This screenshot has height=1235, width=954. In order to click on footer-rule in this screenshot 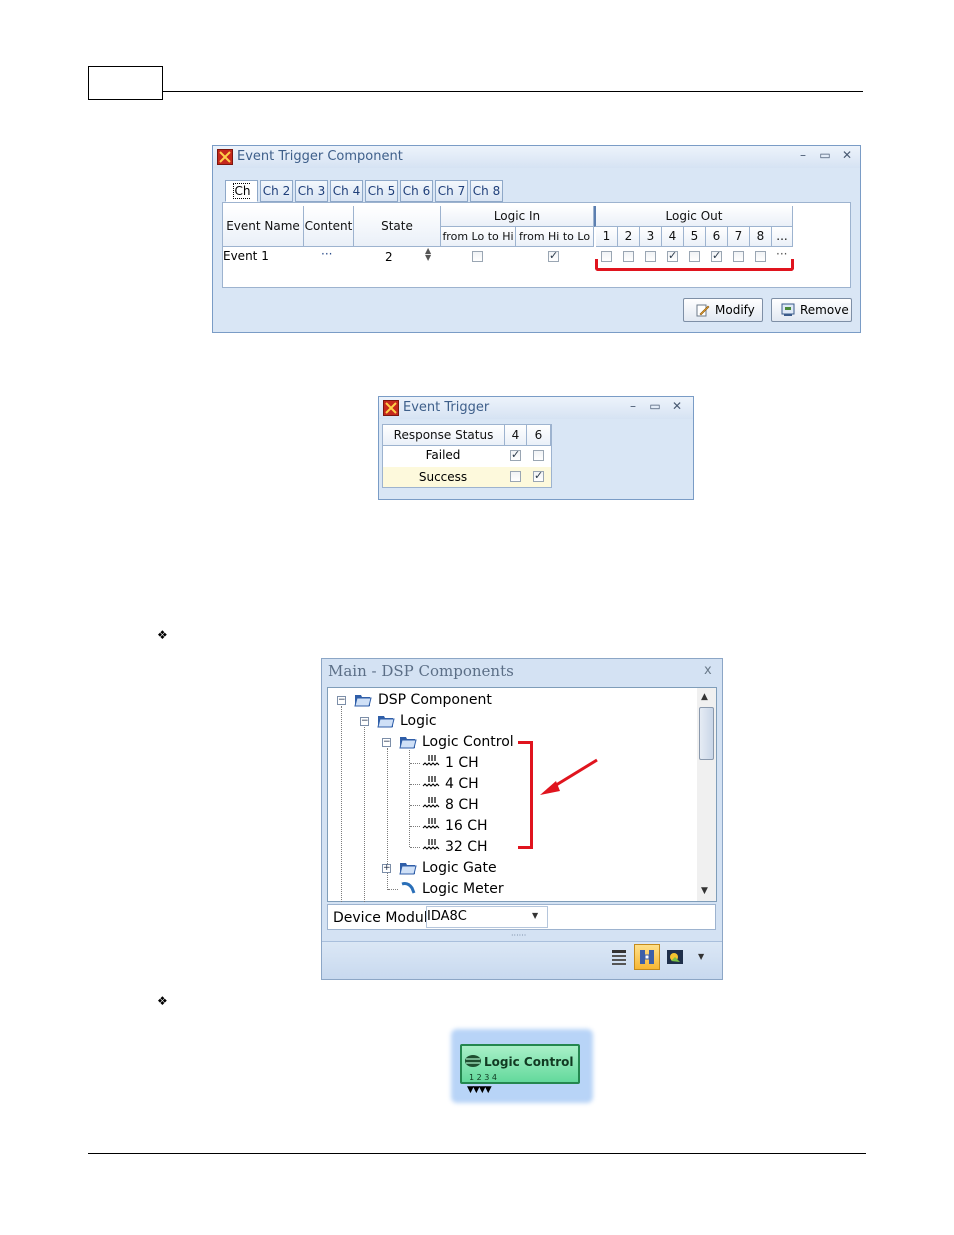, I will do `click(477, 1153)`.